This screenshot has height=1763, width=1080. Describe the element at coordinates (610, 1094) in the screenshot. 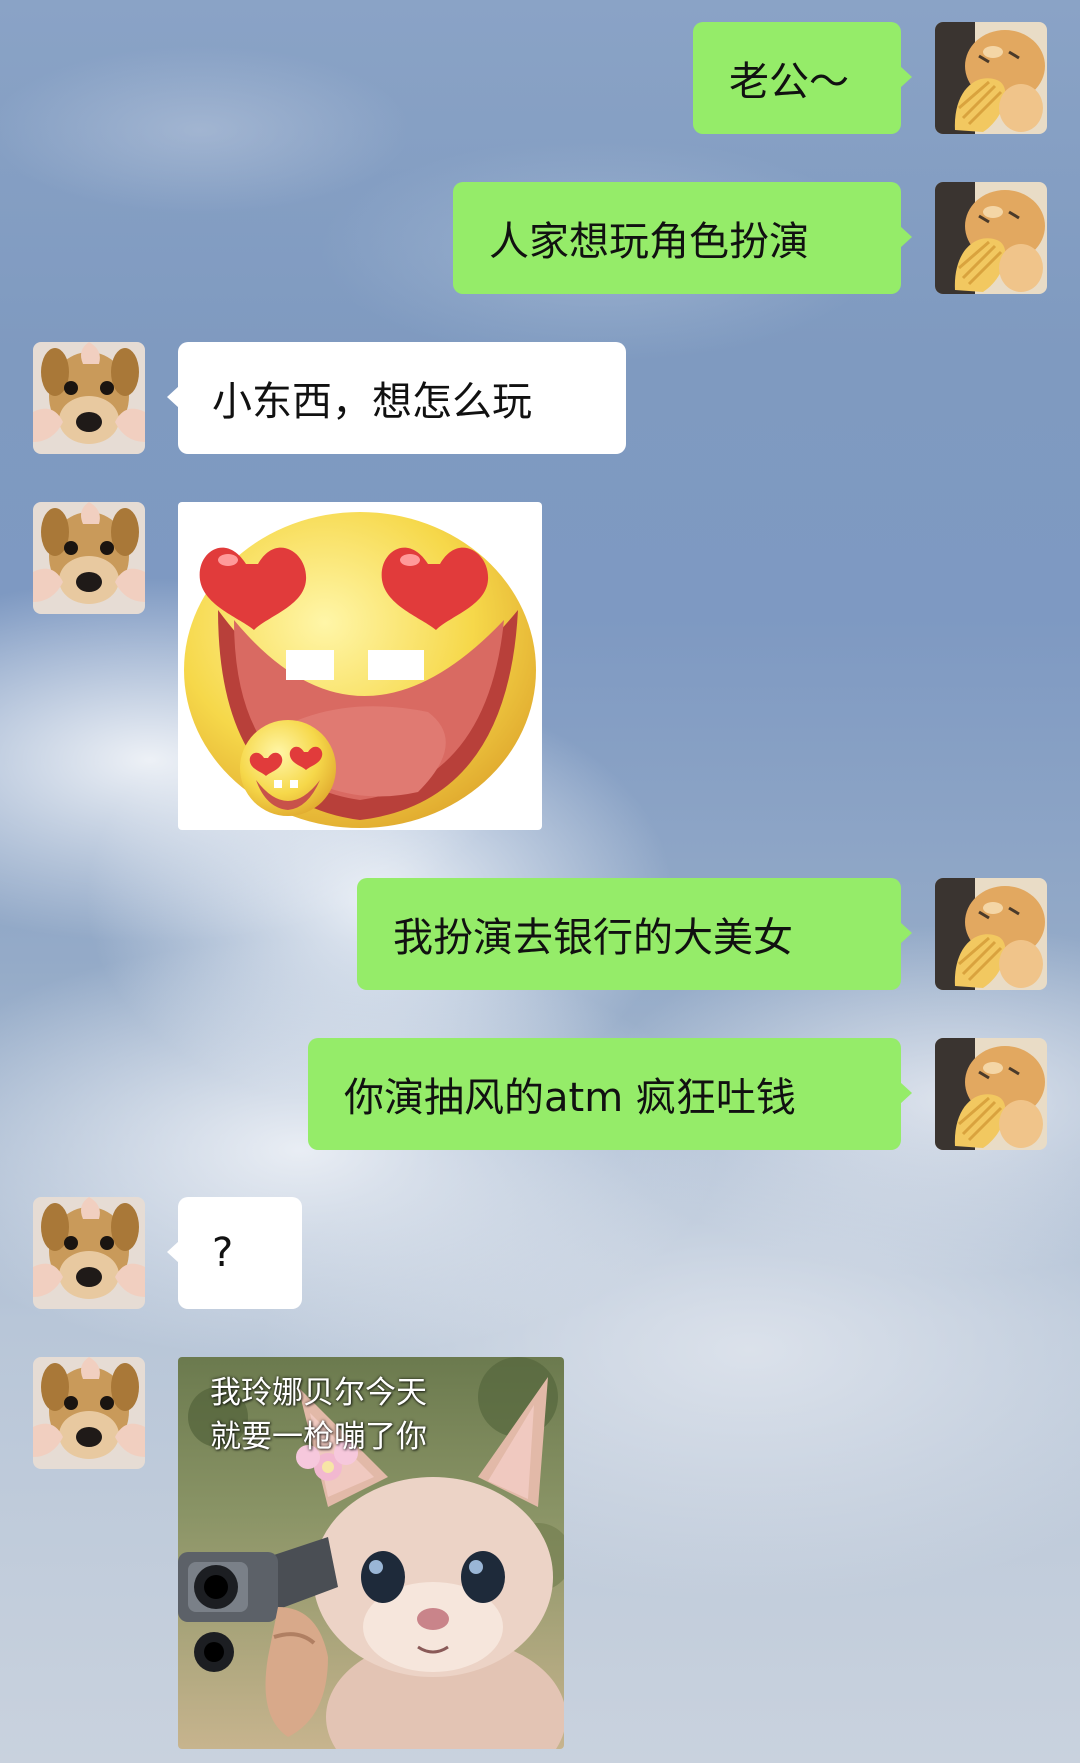

I see `message-bubble: 你演抽风的atm 疯狂吐钱` at that location.